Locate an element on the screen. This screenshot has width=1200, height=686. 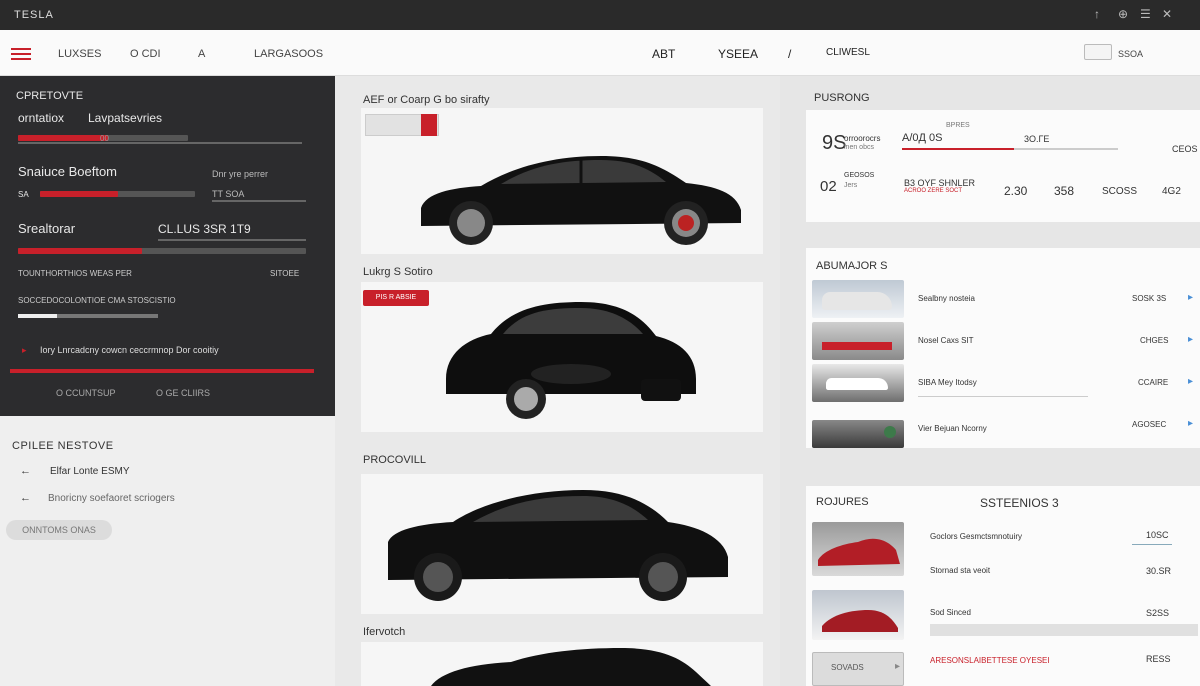
stat2-mid-sub: ACROO ZERE SOCT is located at coordinates (933, 191).